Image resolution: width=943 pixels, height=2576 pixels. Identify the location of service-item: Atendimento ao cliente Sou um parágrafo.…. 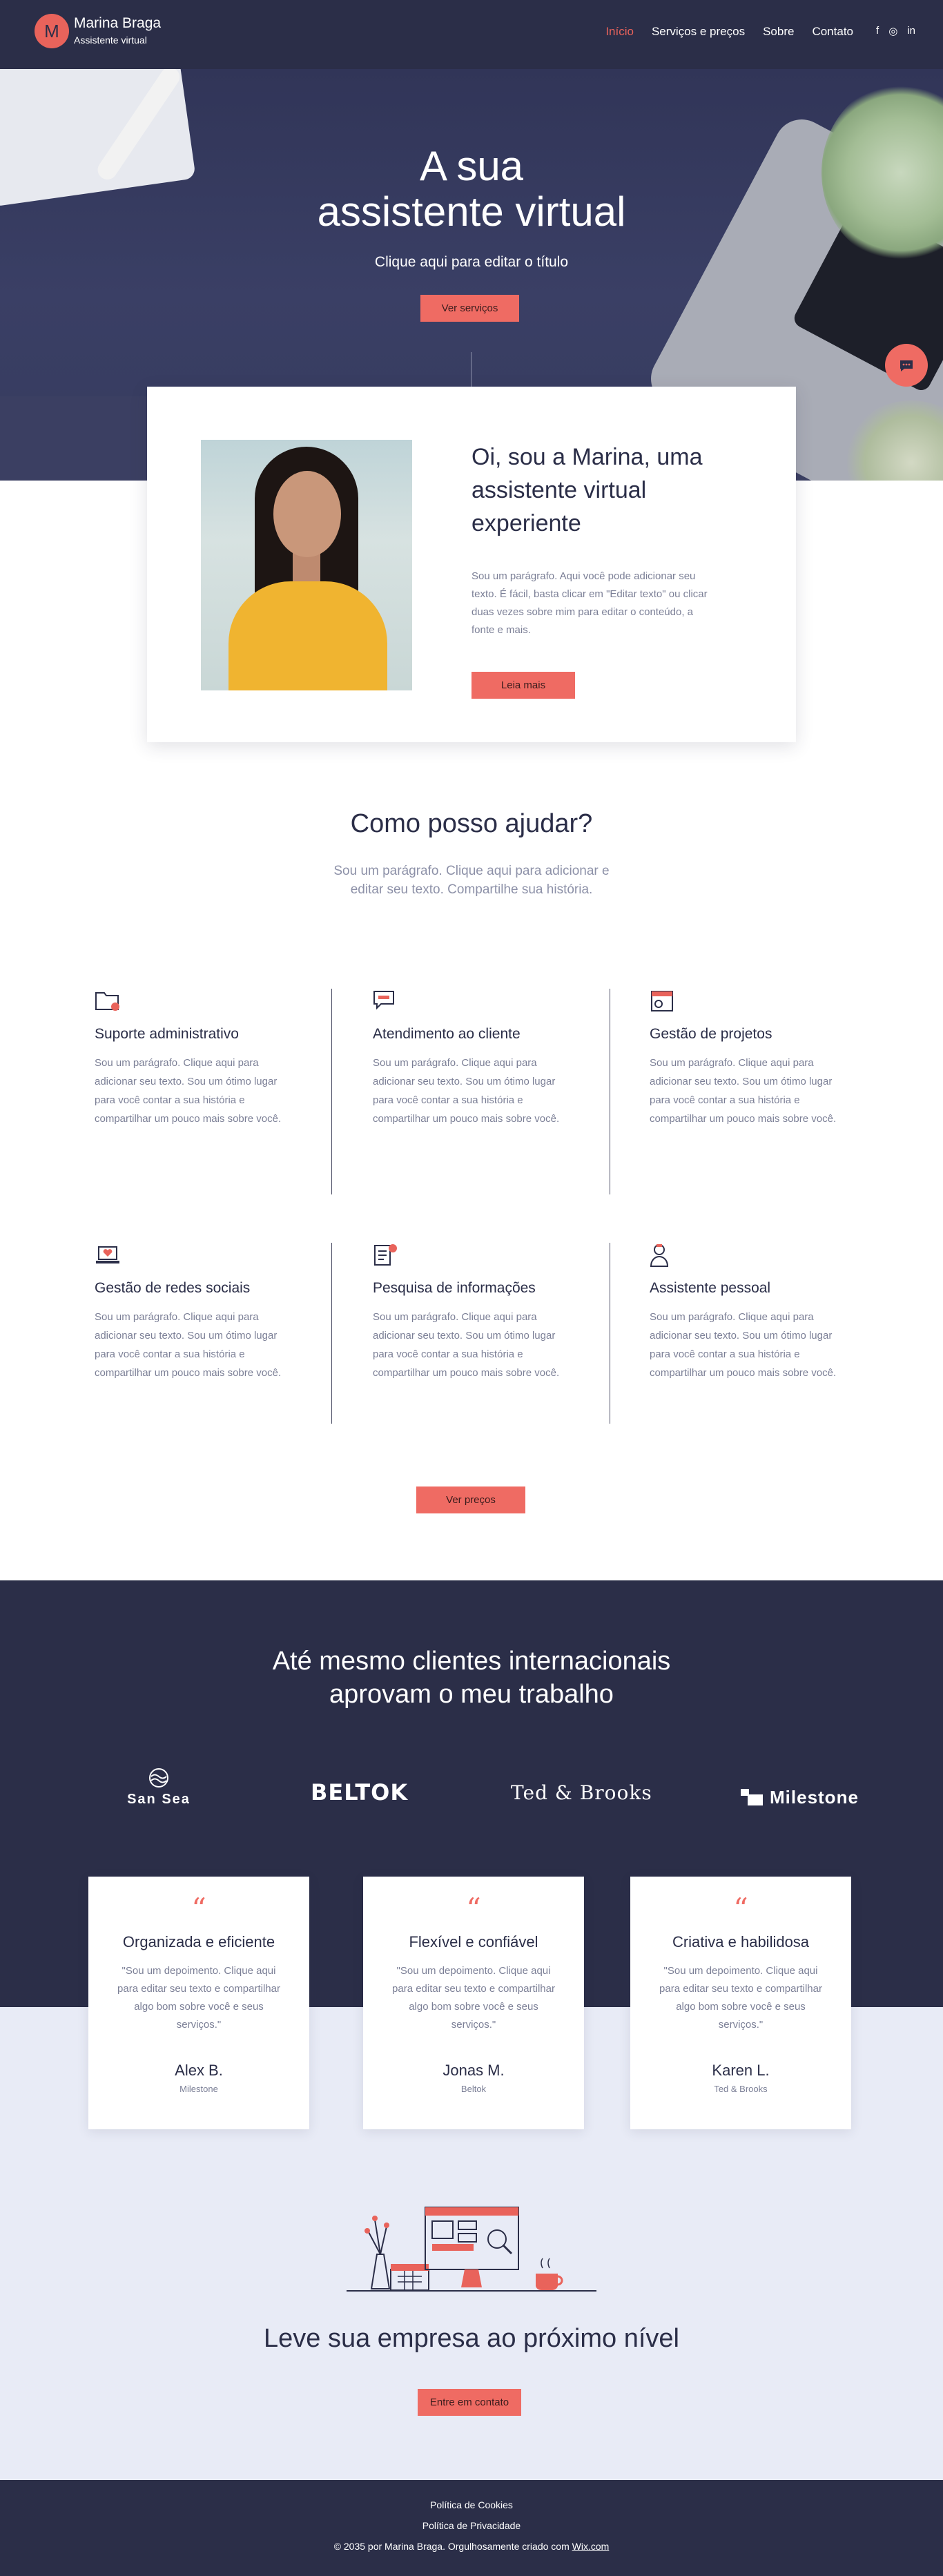
(476, 1058).